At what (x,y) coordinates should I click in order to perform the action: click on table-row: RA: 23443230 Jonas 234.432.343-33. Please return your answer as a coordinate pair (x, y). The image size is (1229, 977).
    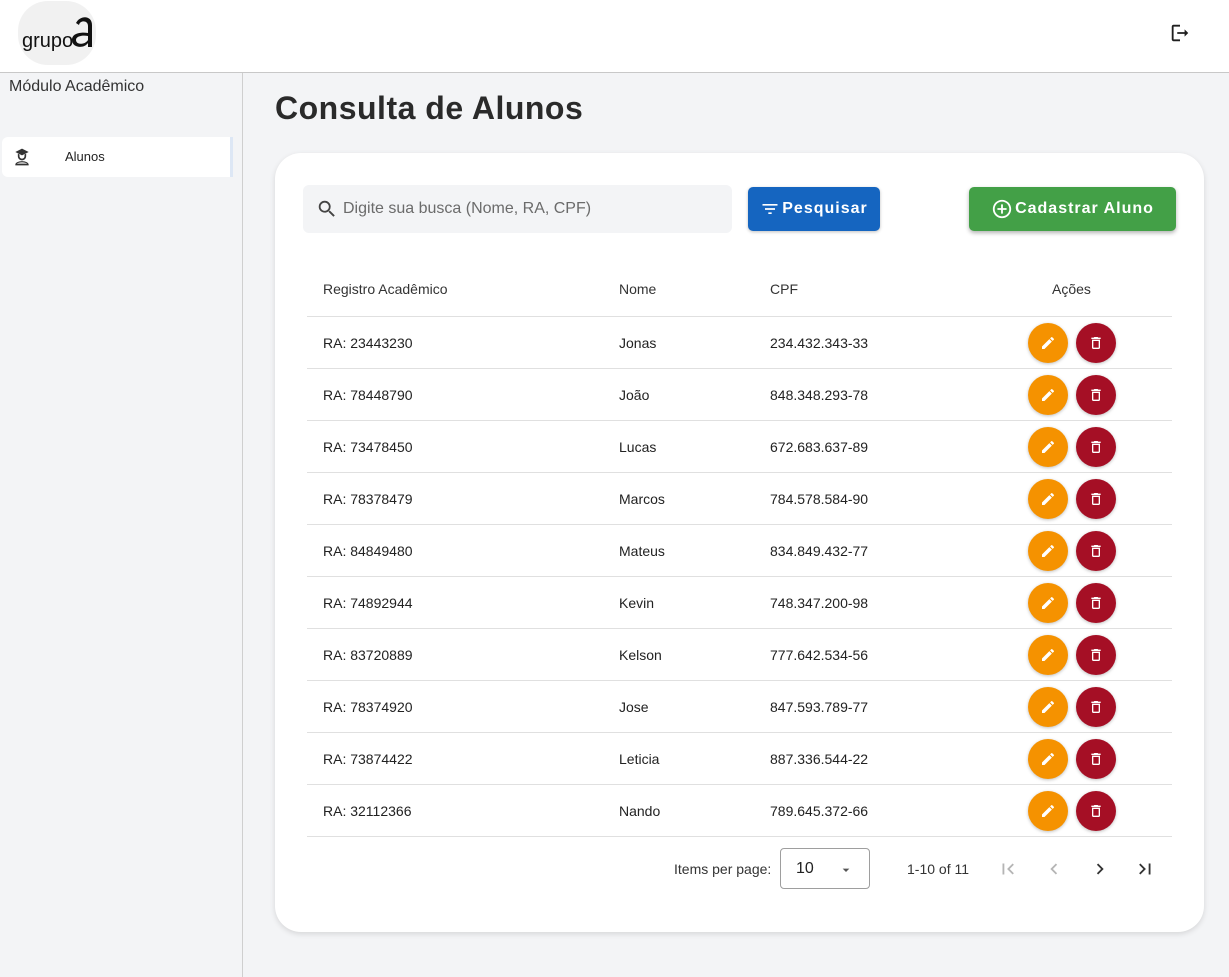
    Looking at the image, I should click on (739, 343).